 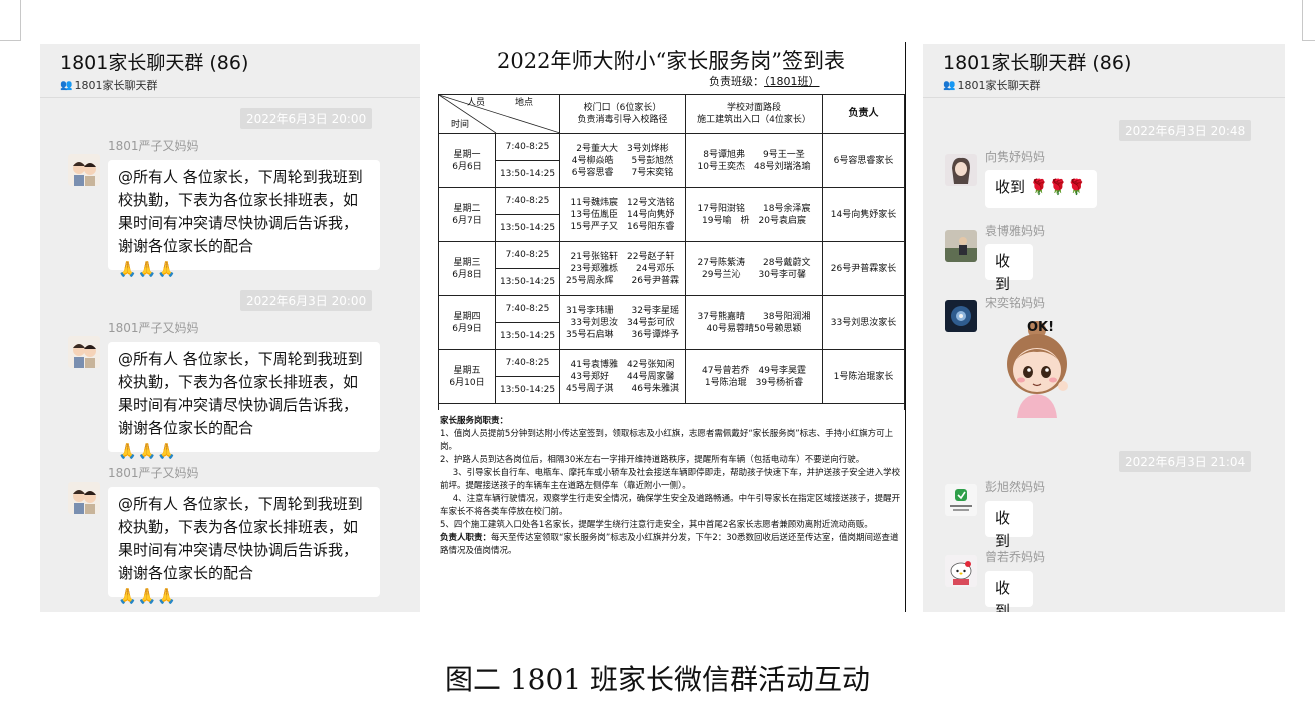 I want to click on responsible-class: 负责班级：（1801班）, so click(x=764, y=81).